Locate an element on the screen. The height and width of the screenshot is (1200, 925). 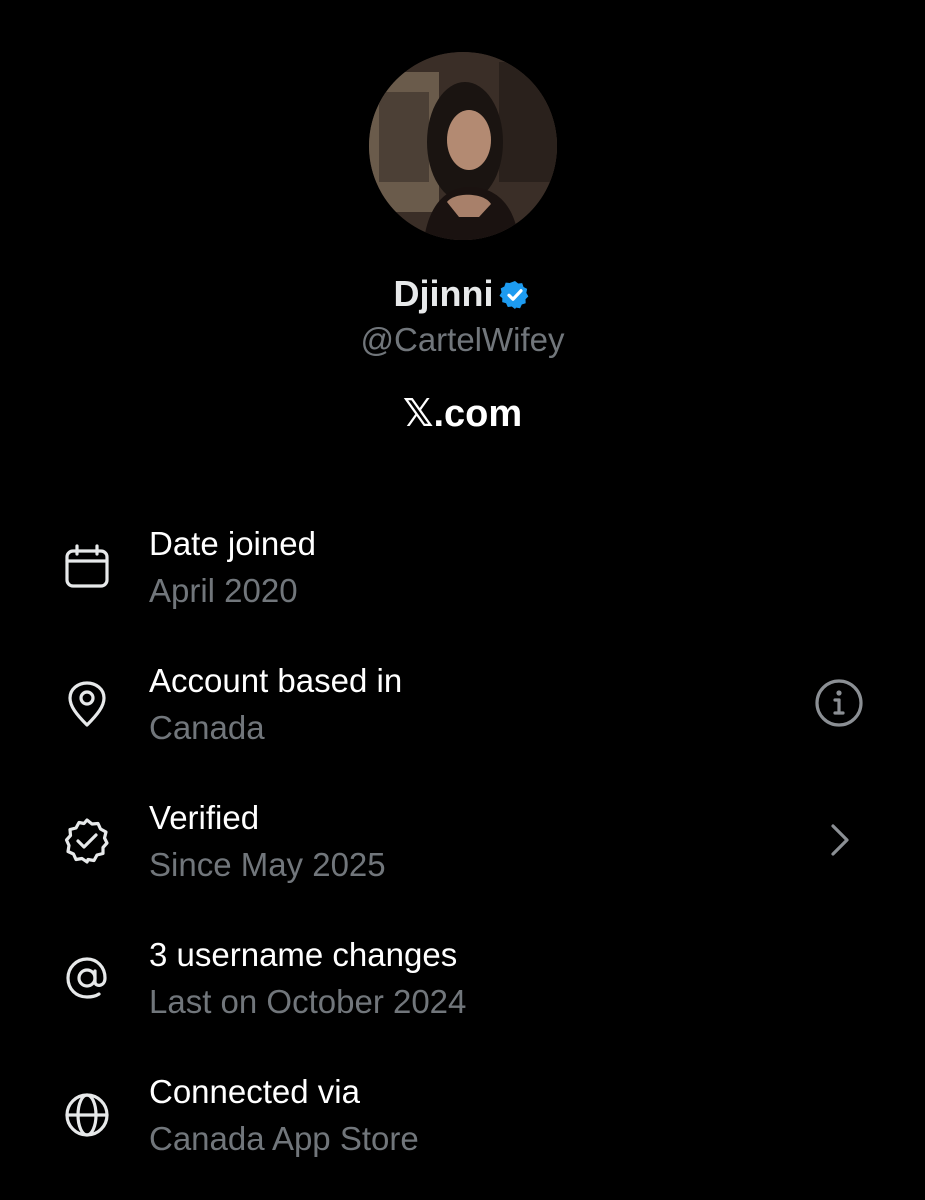
info-row-value: Canada App Store is located at coordinates (284, 1138).